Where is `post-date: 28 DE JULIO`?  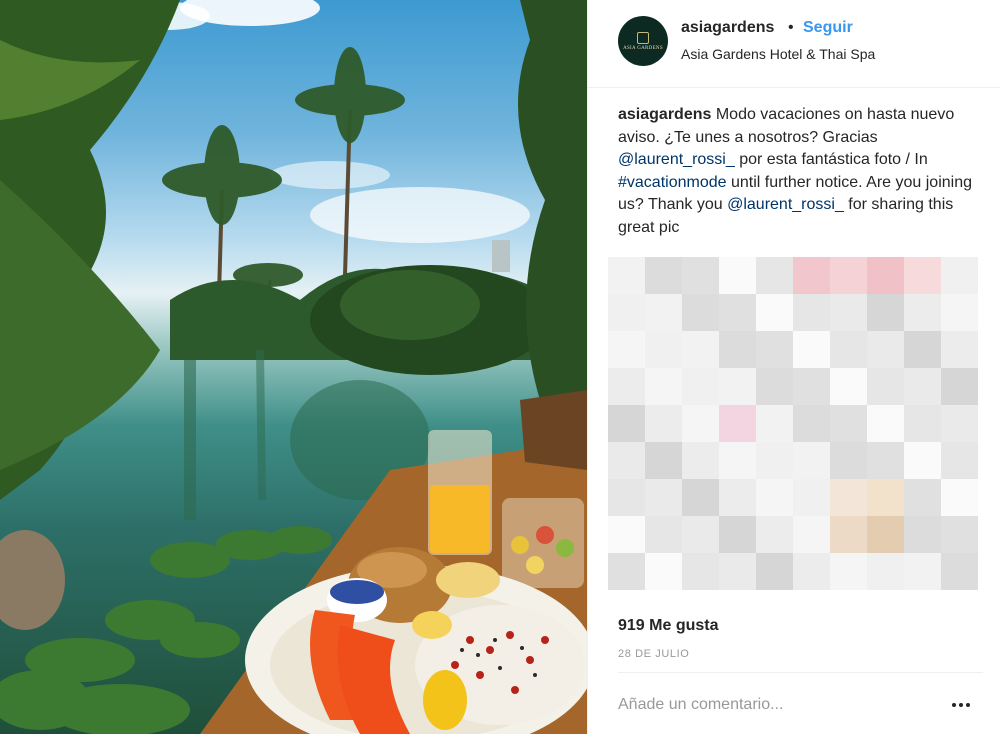 post-date: 28 DE JULIO is located at coordinates (654, 654).